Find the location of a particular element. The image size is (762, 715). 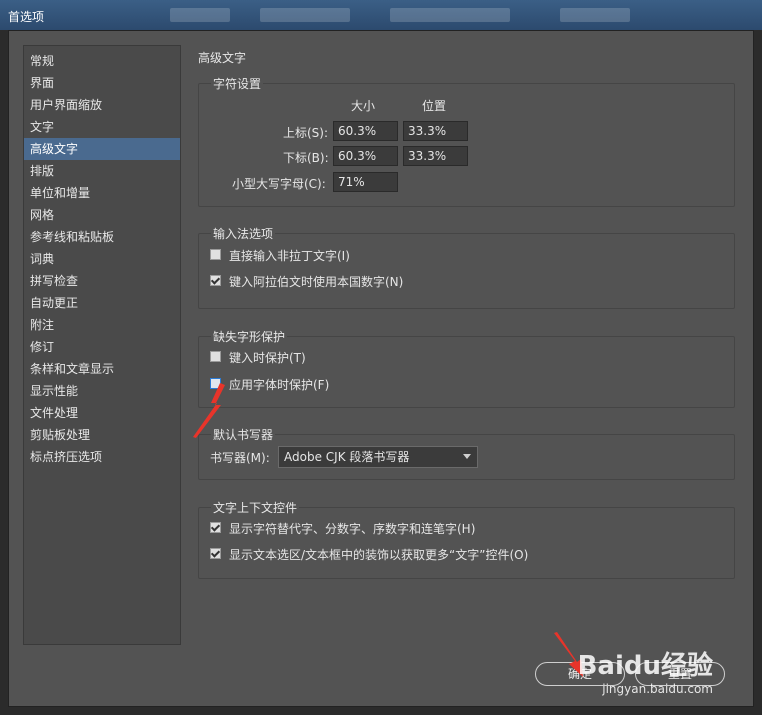

watermark-url: jingyan.baidu.com is located at coordinates (657, 689).